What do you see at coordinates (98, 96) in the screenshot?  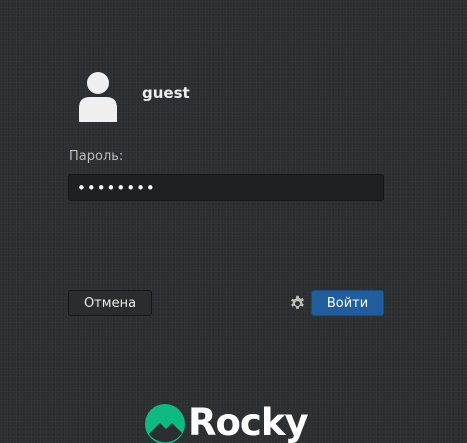 I see `user-avatar-icon` at bounding box center [98, 96].